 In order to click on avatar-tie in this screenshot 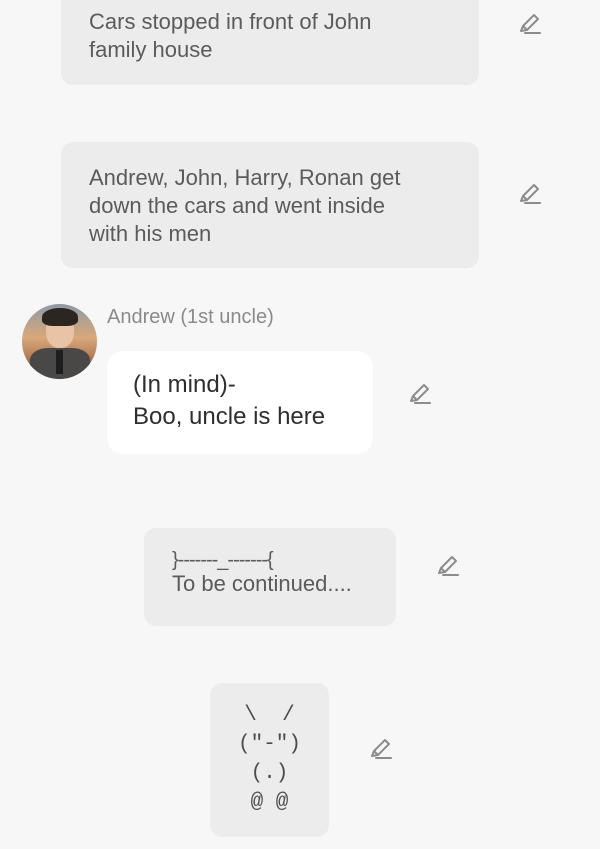, I will do `click(59, 362)`.